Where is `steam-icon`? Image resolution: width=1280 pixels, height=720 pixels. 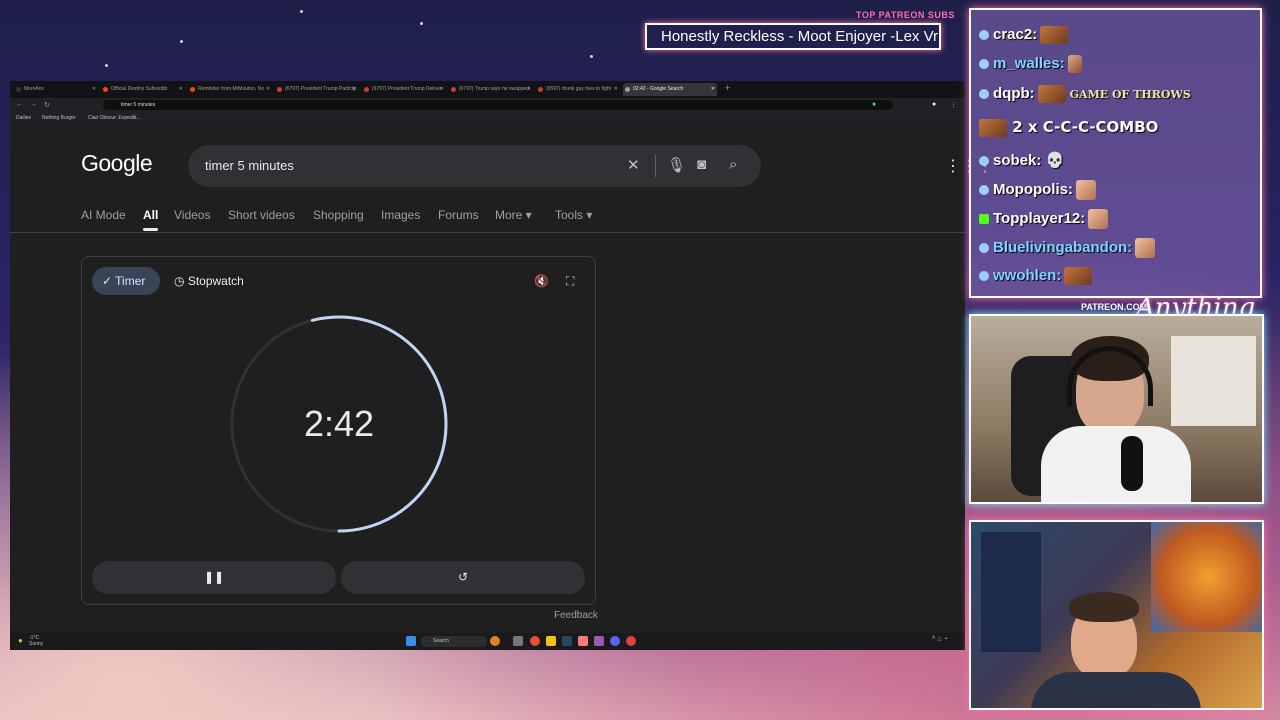
steam-icon is located at coordinates (567, 641).